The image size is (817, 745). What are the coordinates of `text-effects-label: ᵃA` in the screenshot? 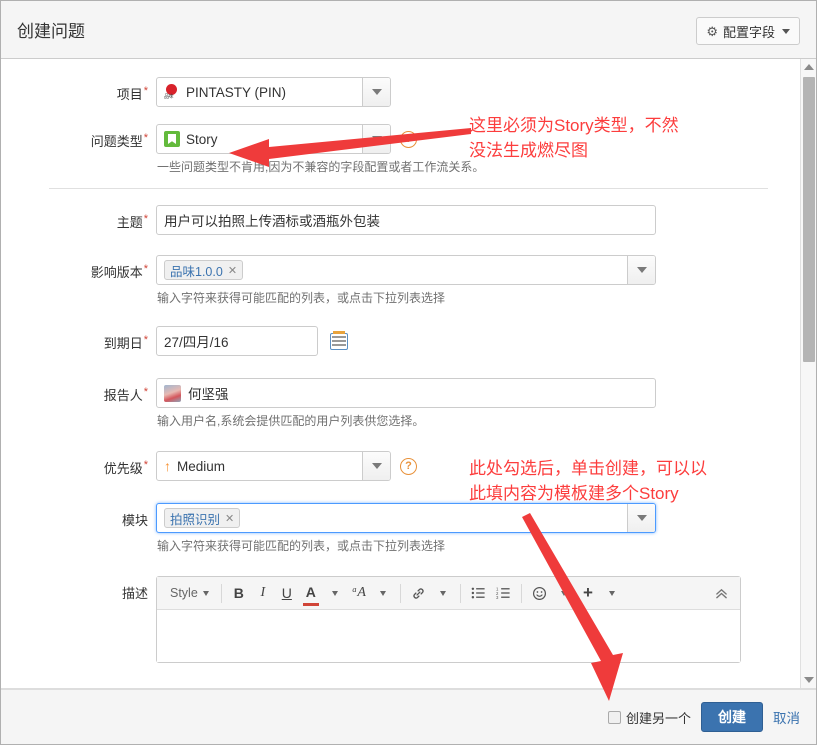 It's located at (358, 592).